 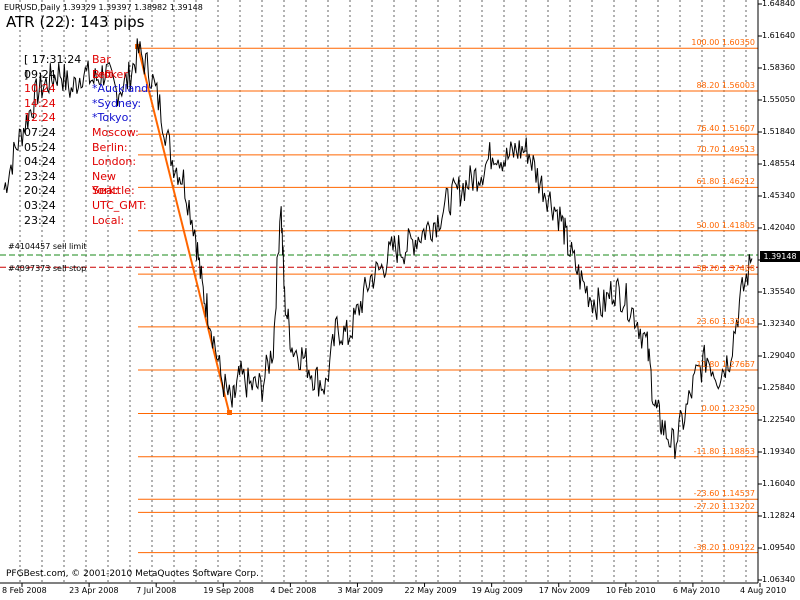 I want to click on price-axis-label: 1.12824, so click(x=779, y=515).